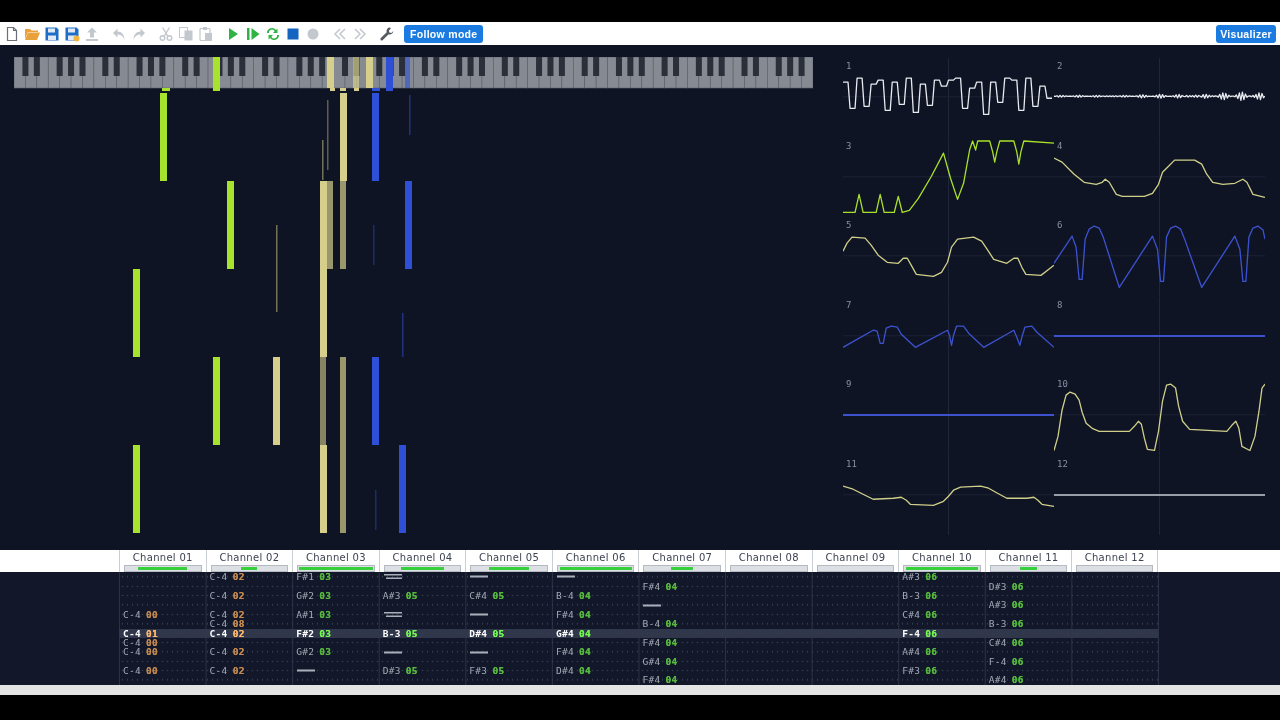 This screenshot has width=1280, height=720. I want to click on pattern-row: C-4 02 F#1 03 A#3 06, so click(638, 577).